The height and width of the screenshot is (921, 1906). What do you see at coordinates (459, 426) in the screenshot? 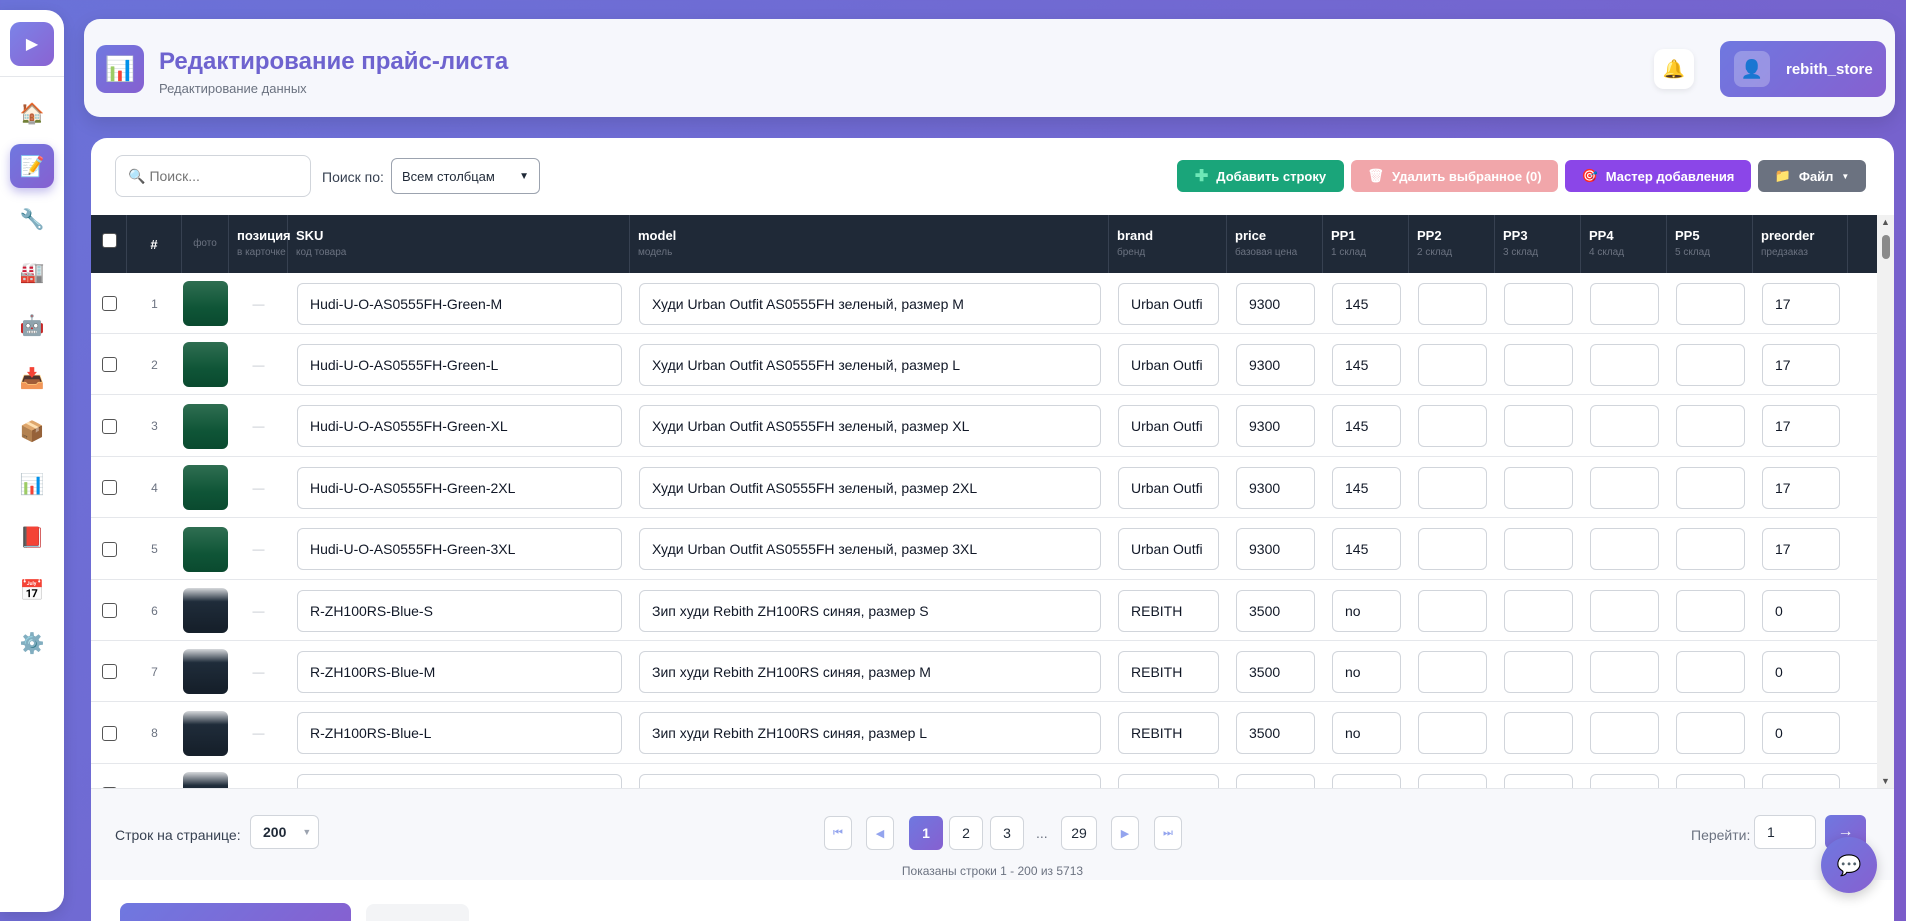
I see `sku-input: Hudi-U-O-AS0555FH-Green-XL` at bounding box center [459, 426].